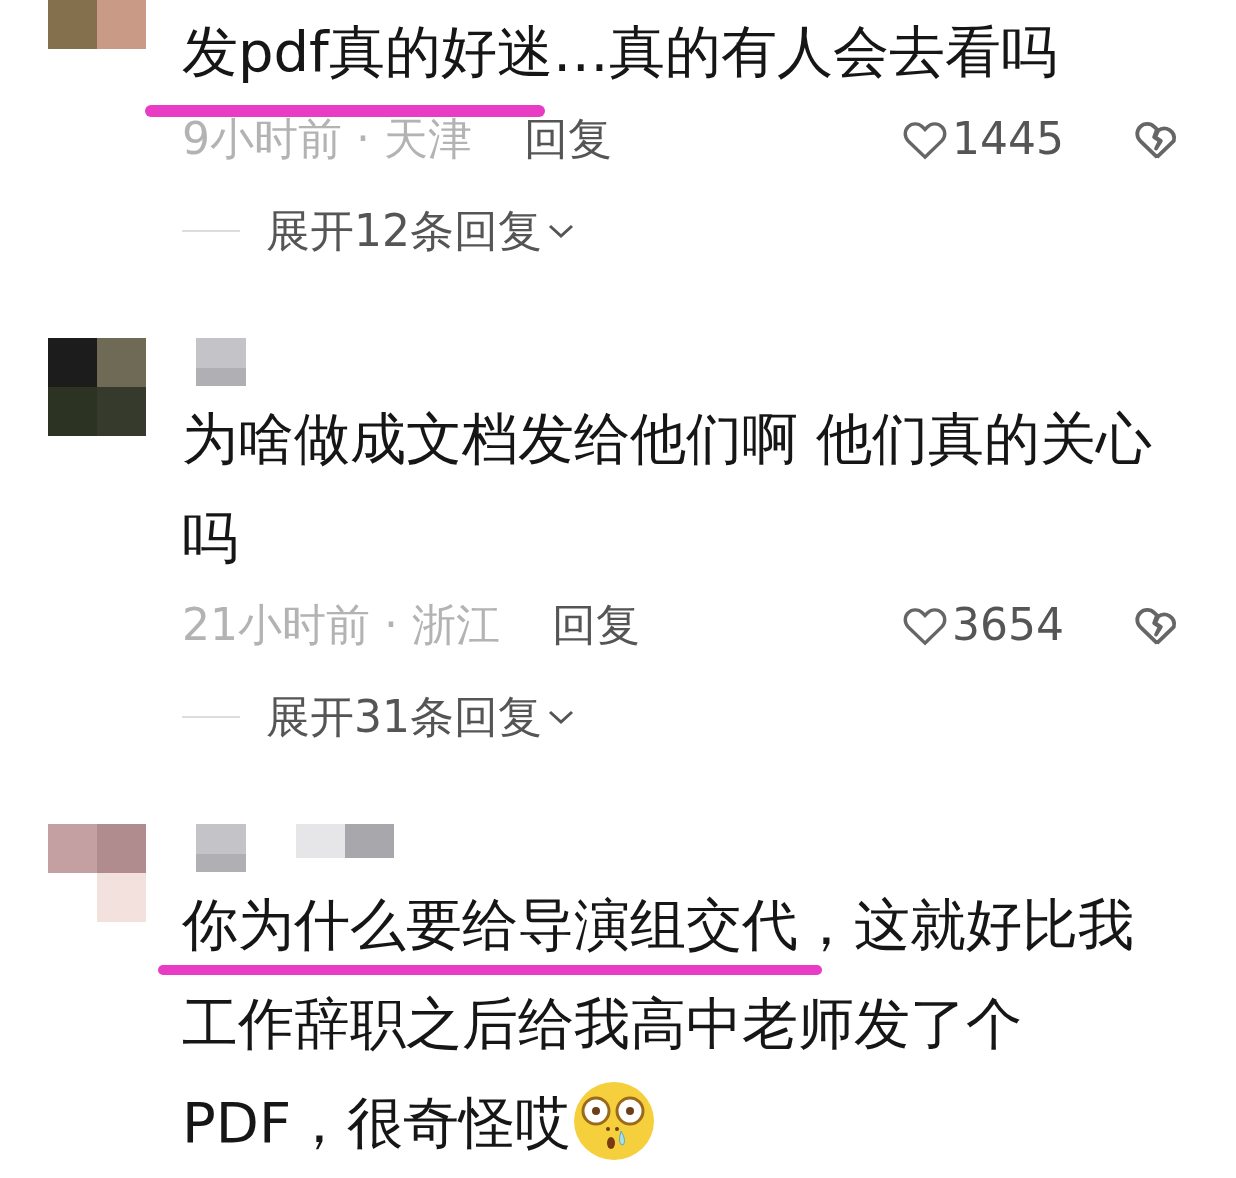  I want to click on comment-meta: 21小时前 · 浙江, so click(341, 625).